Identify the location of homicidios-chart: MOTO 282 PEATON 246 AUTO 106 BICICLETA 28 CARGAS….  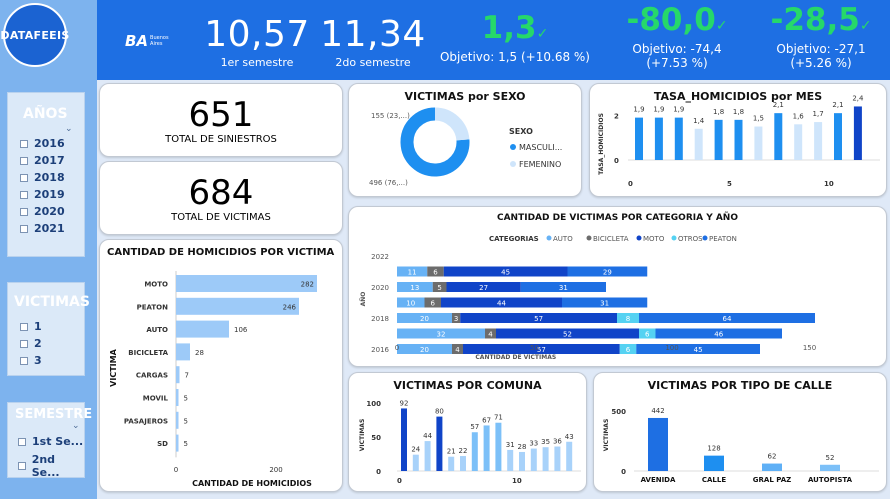
(213, 379).